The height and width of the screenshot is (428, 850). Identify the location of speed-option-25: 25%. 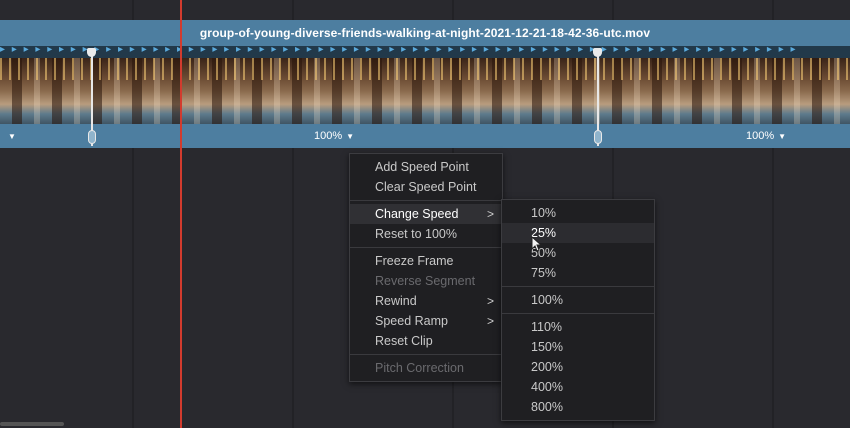
(578, 233).